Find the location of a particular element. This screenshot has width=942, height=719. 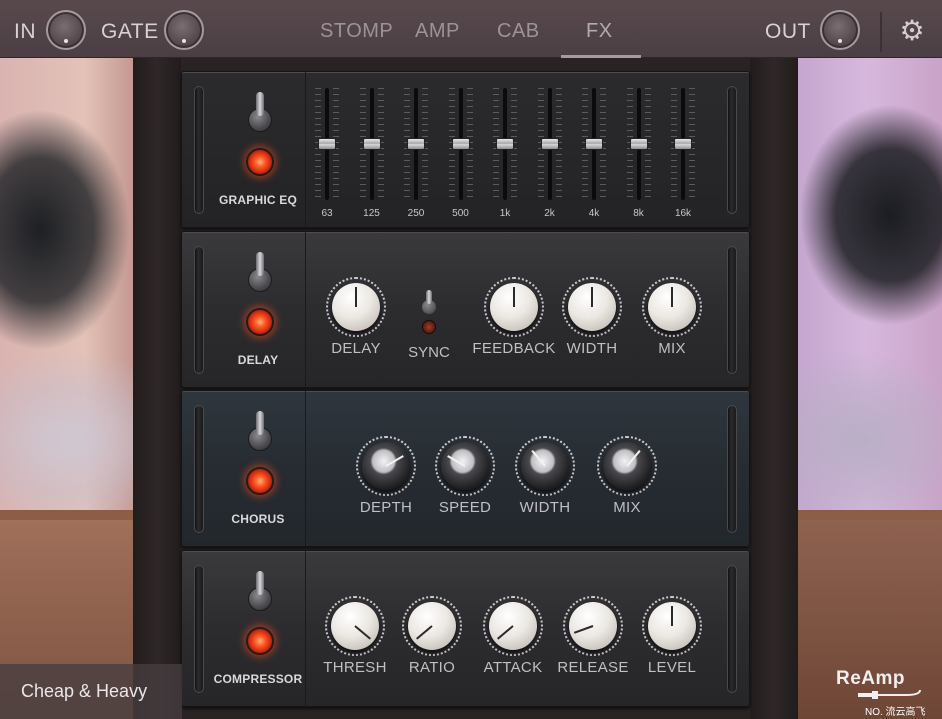

sync-control: SYNC is located at coordinates (429, 335).